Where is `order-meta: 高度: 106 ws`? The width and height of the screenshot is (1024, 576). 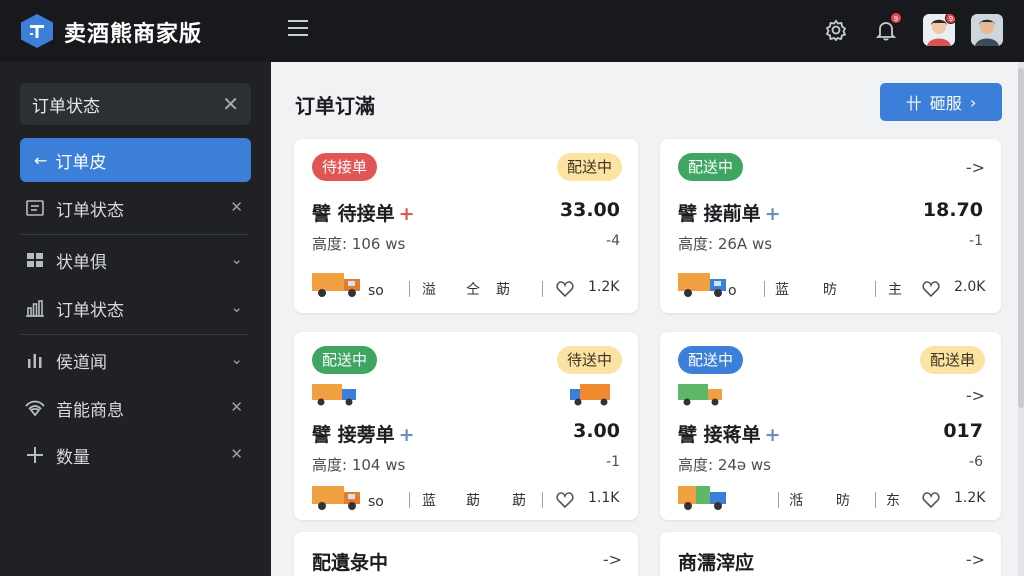
order-meta: 高度: 106 ws is located at coordinates (359, 244).